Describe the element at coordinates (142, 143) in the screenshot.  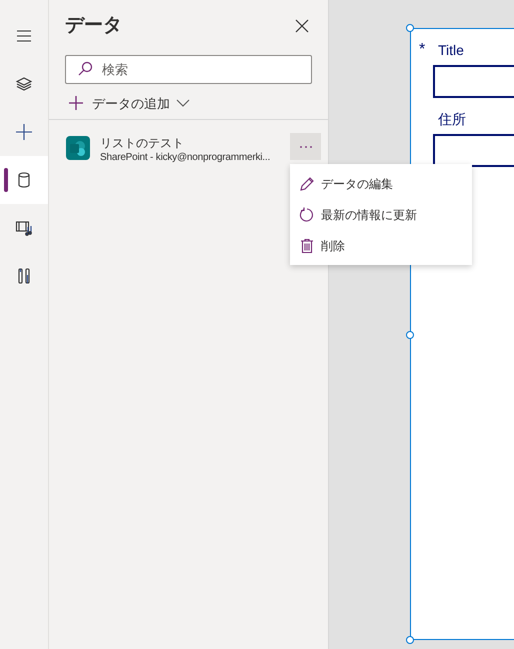
I see `source-name: リストのテスト` at that location.